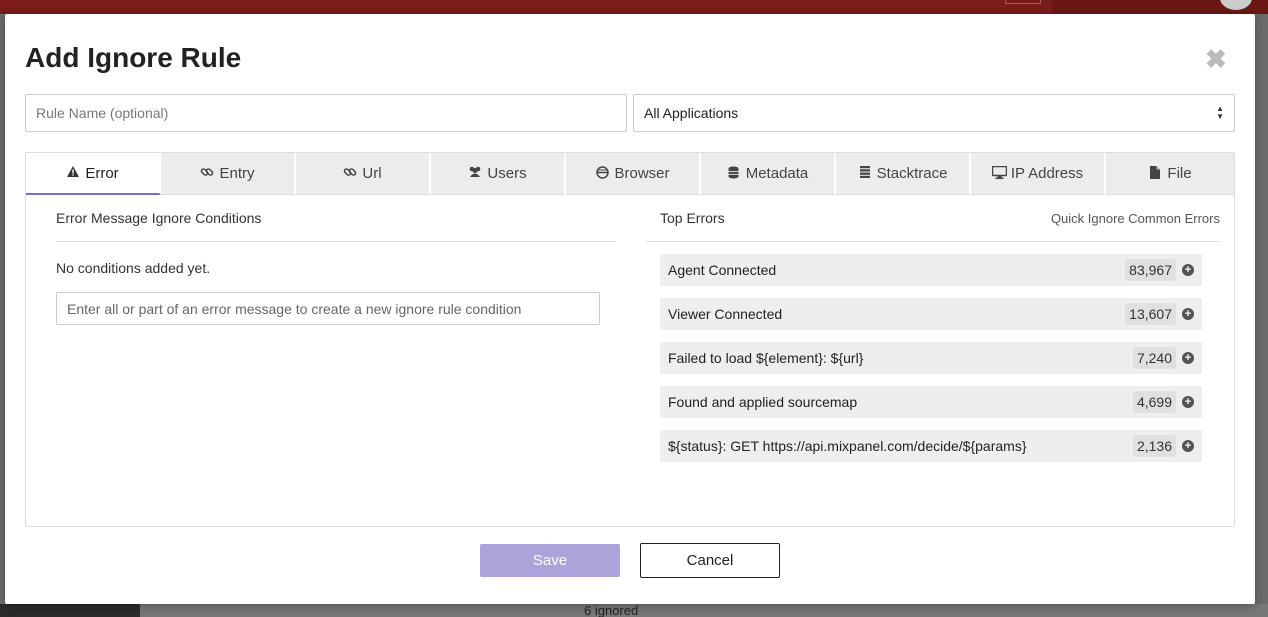 The image size is (1268, 617). What do you see at coordinates (1150, 270) in the screenshot?
I see `error-count: 83,967` at bounding box center [1150, 270].